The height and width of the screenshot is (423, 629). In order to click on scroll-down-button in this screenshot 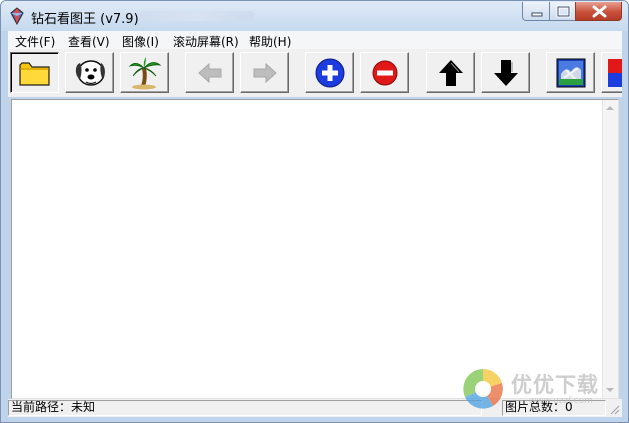, I will do `click(505, 72)`.